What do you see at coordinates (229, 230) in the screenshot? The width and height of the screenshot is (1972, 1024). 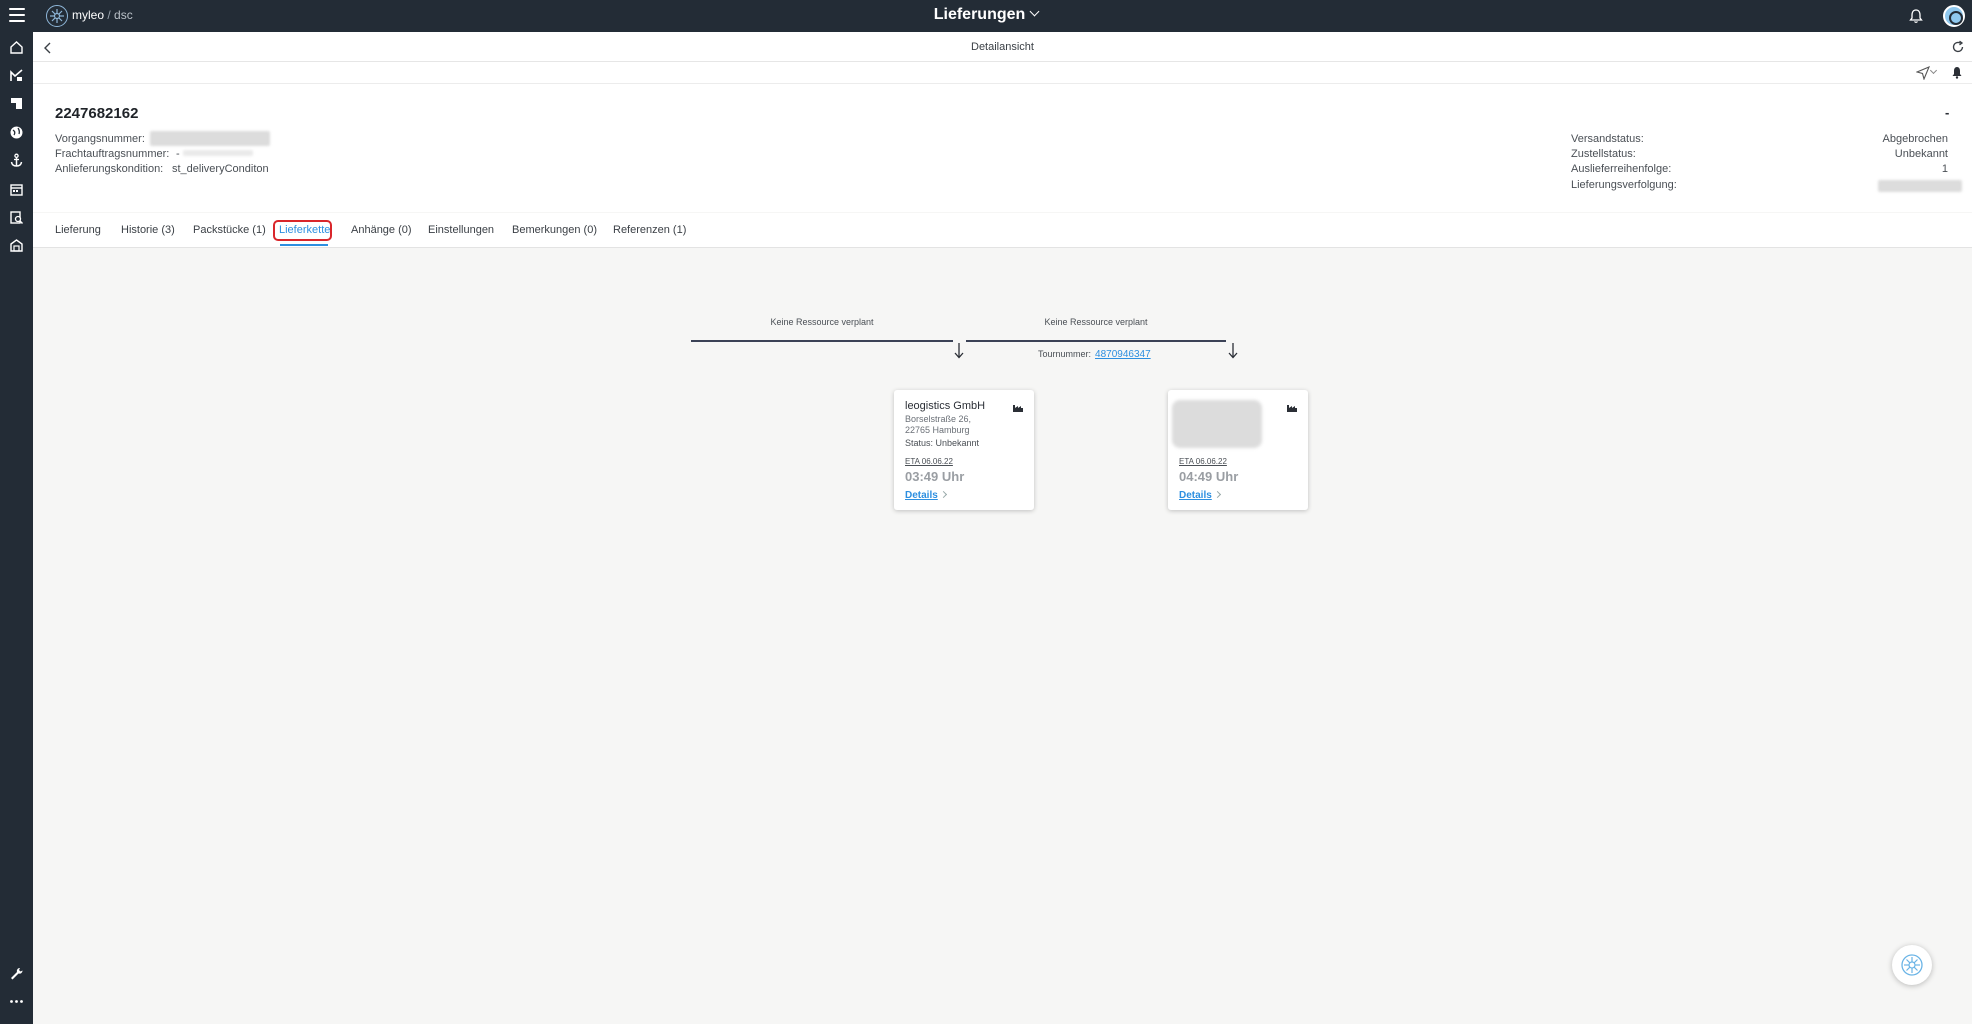 I see `tab-packstuecke: Packstücke (1)` at bounding box center [229, 230].